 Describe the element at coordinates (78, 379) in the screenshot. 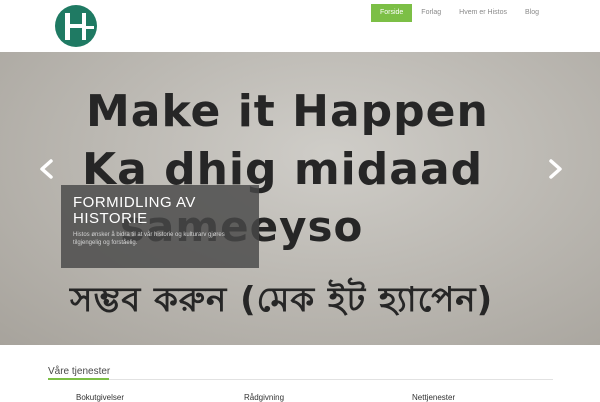

I see `section-title-underline` at that location.